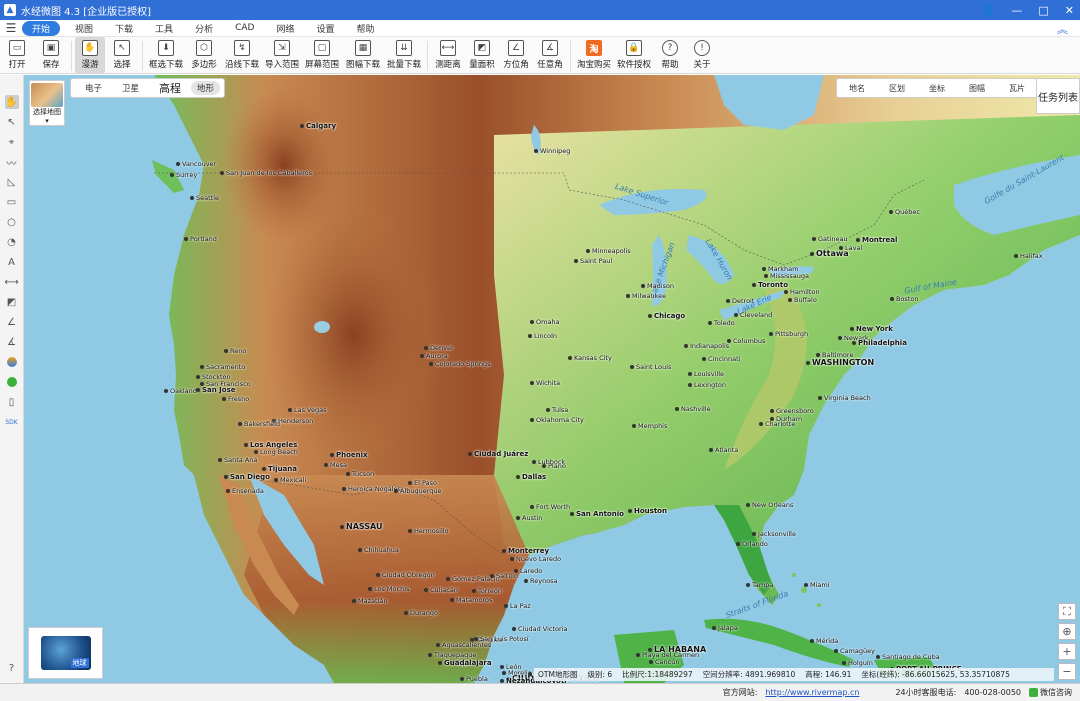  I want to click on city-name: Austin, so click(532, 518).